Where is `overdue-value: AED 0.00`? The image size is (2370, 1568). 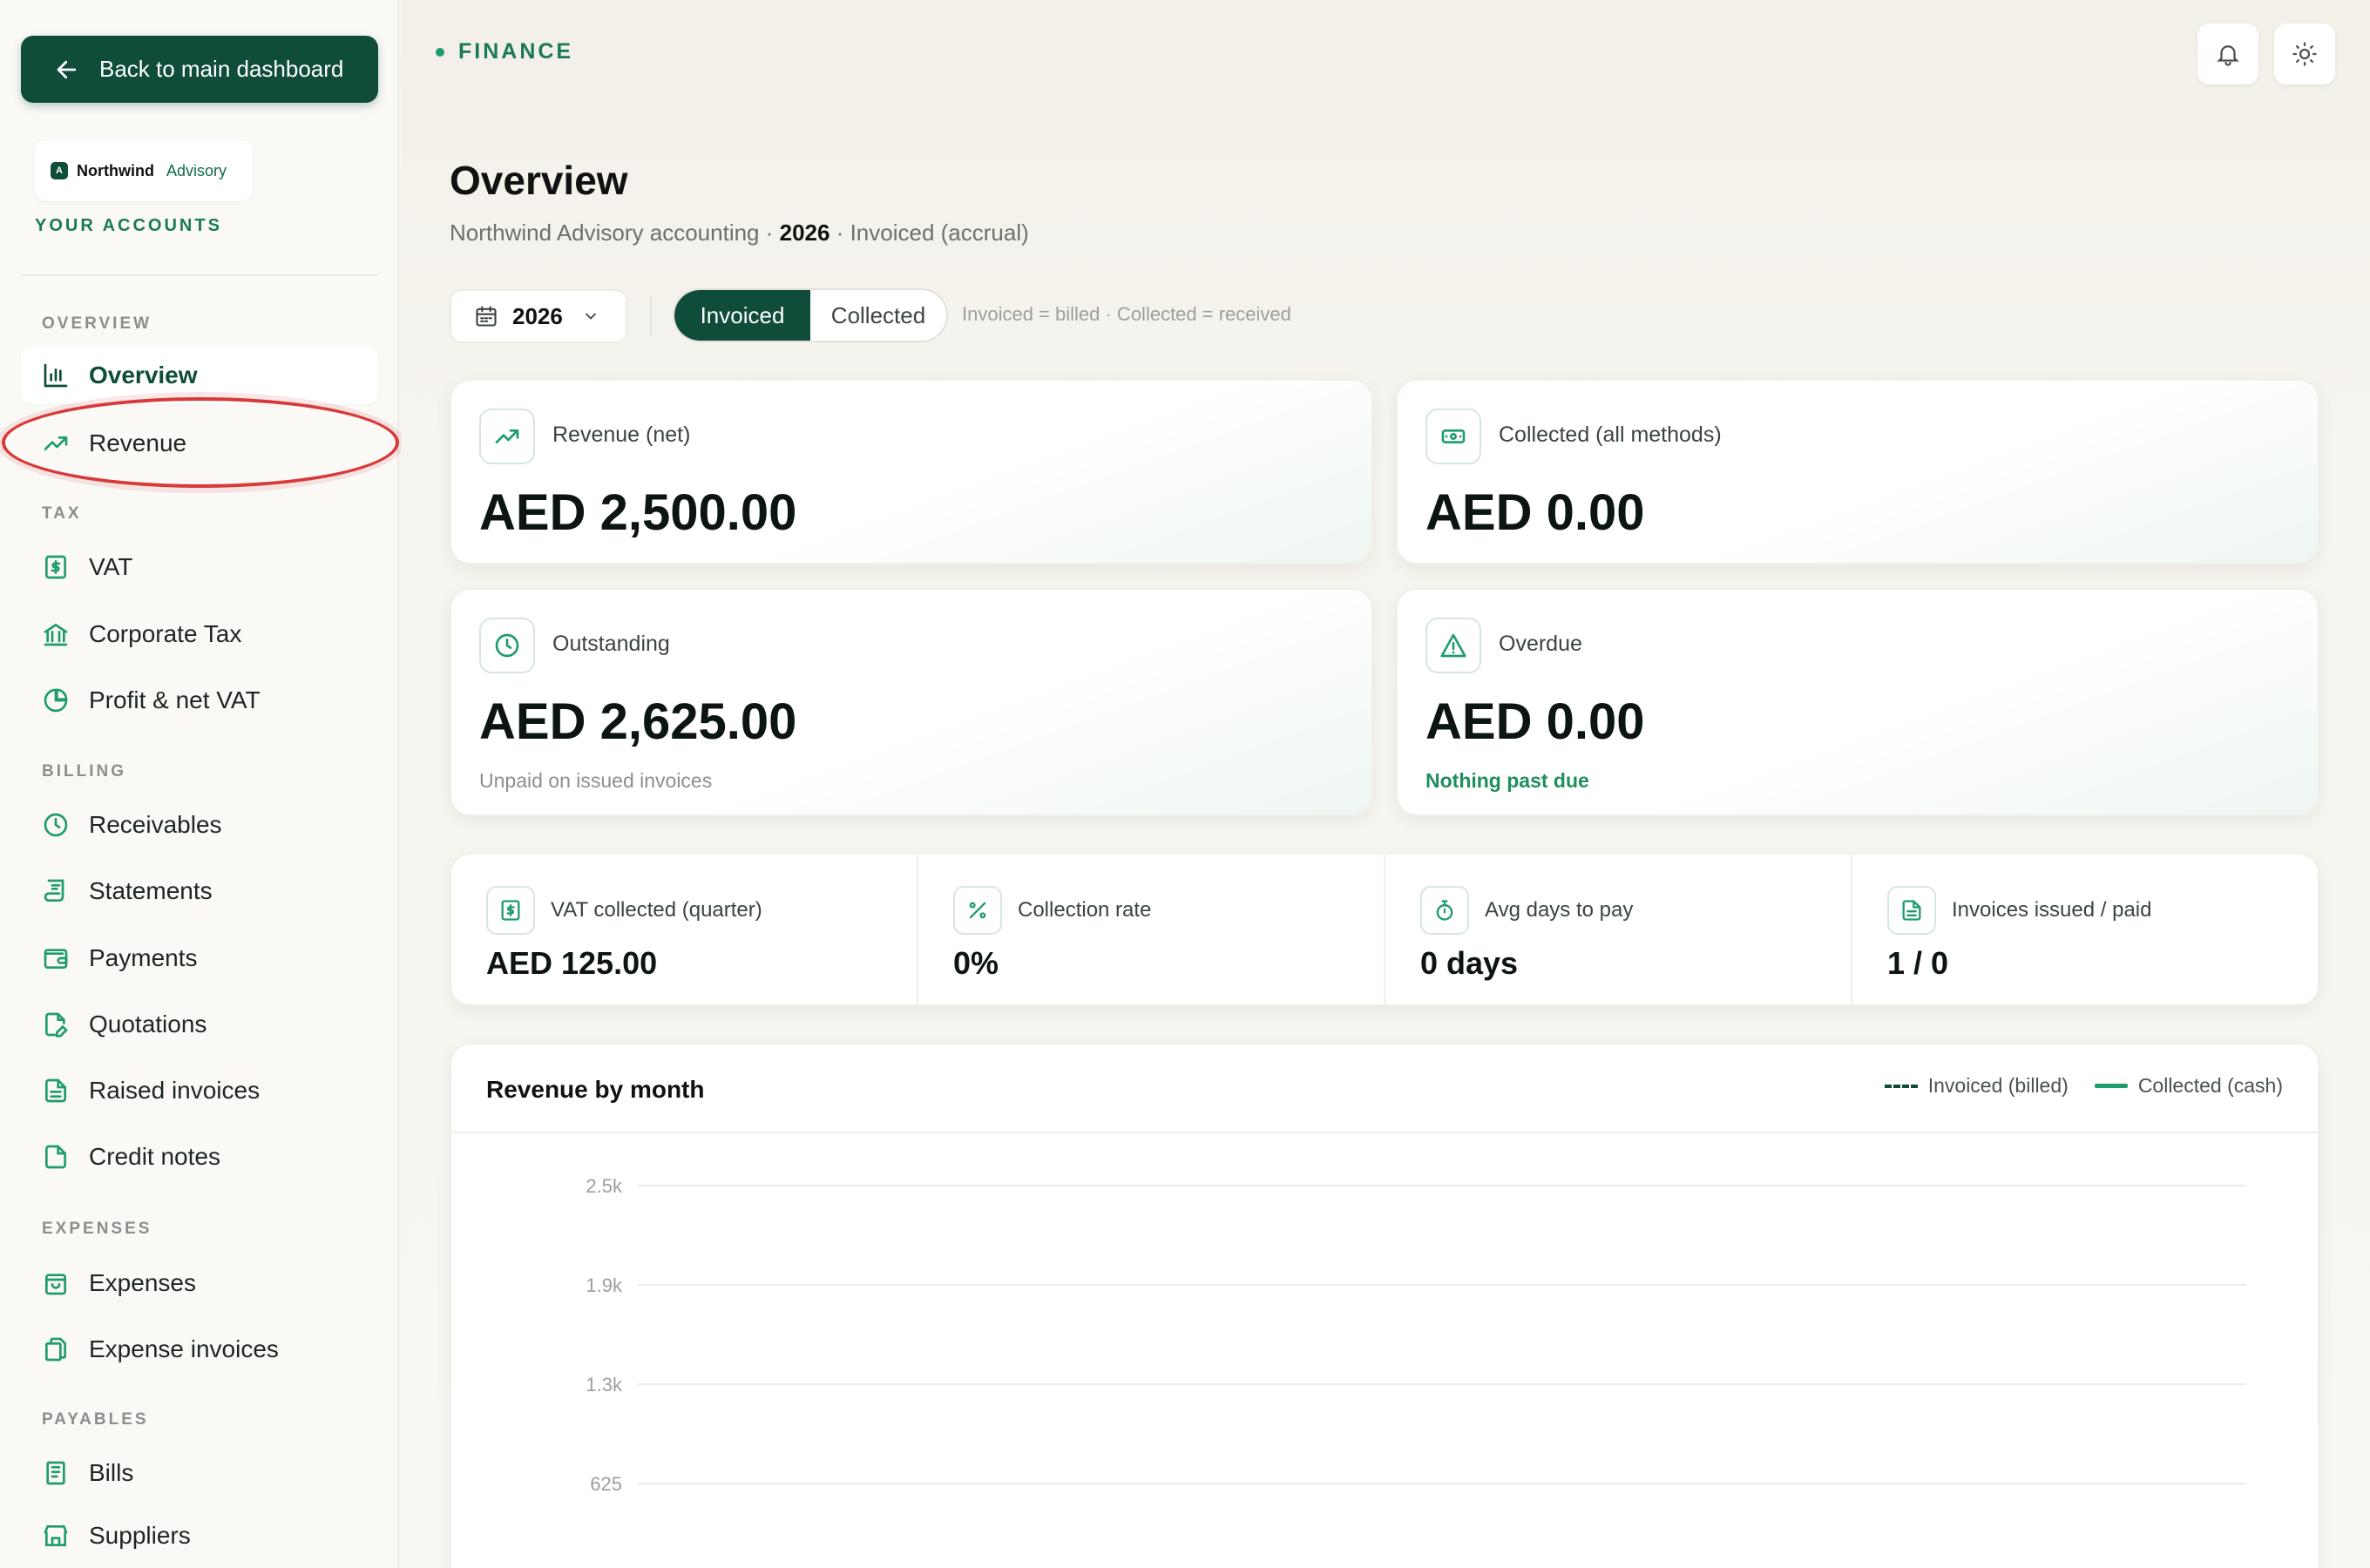 overdue-value: AED 0.00 is located at coordinates (1535, 721).